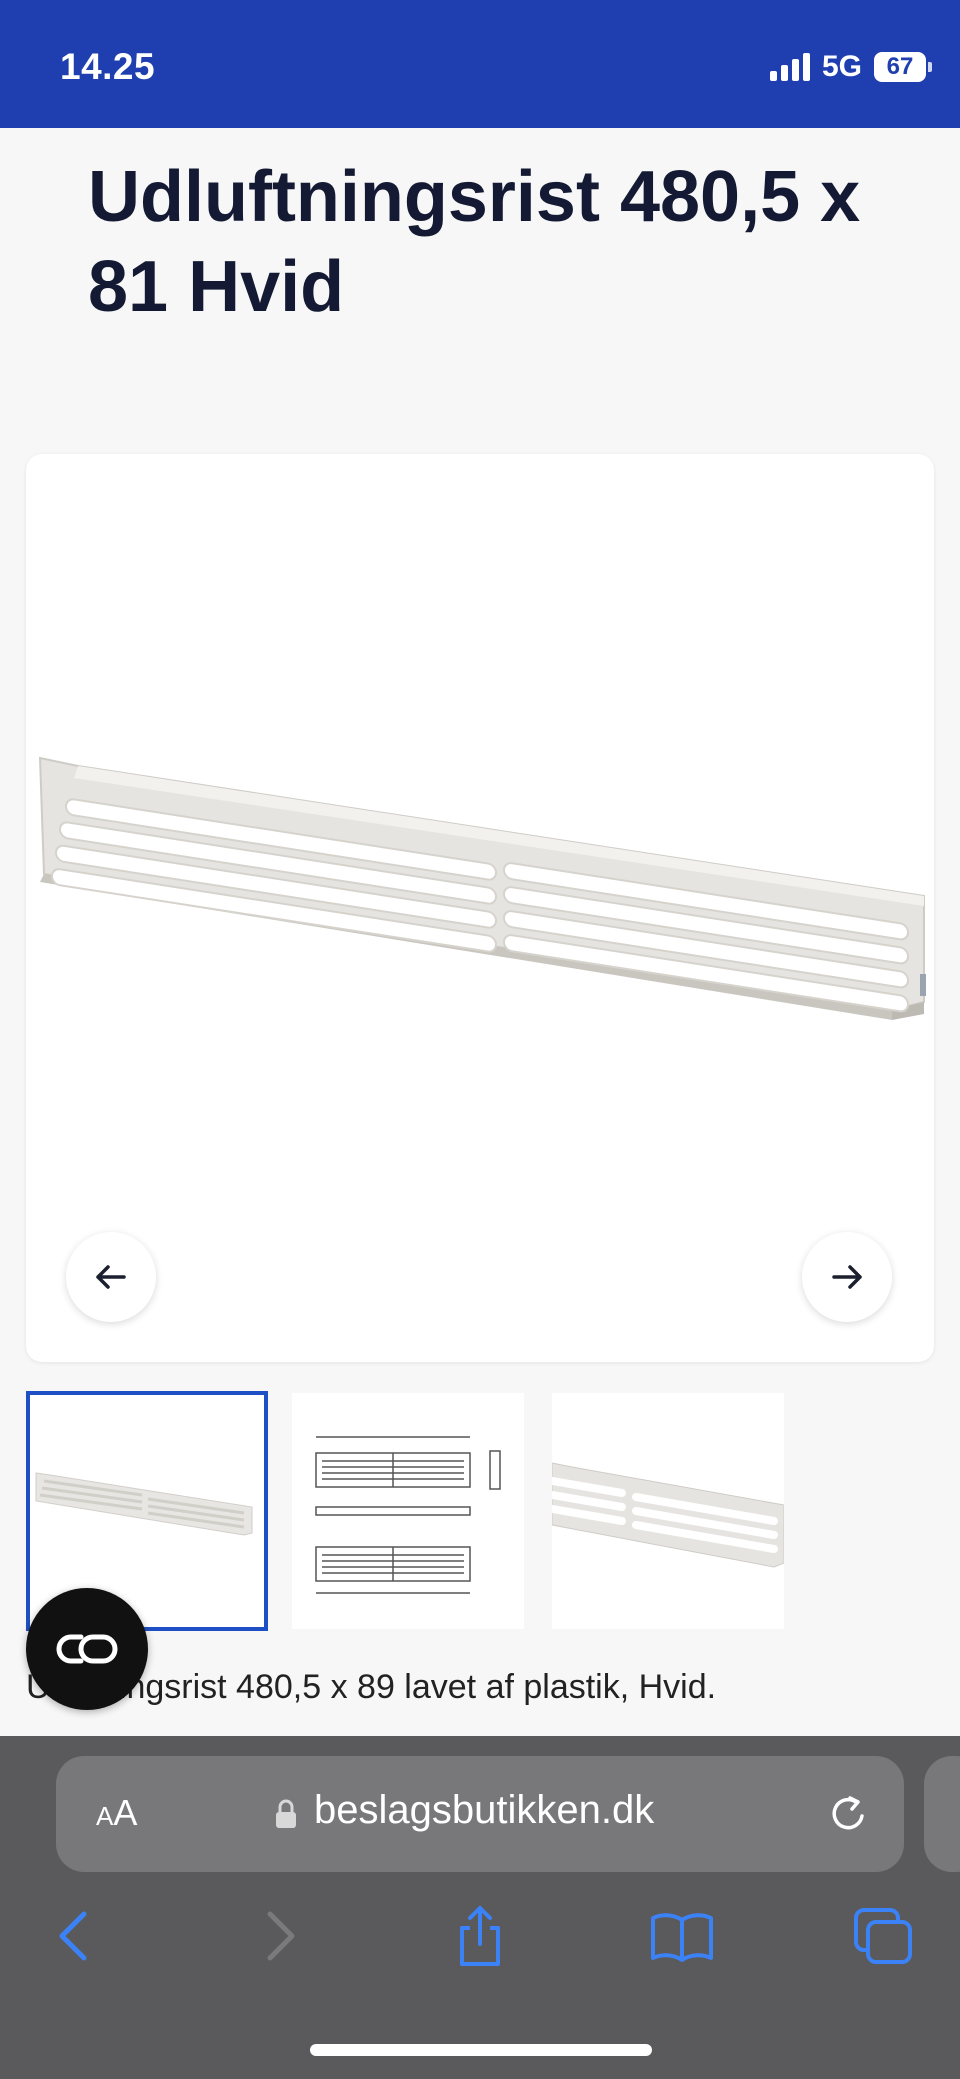 The image size is (960, 2079). I want to click on thumbnail-strip, so click(480, 1512).